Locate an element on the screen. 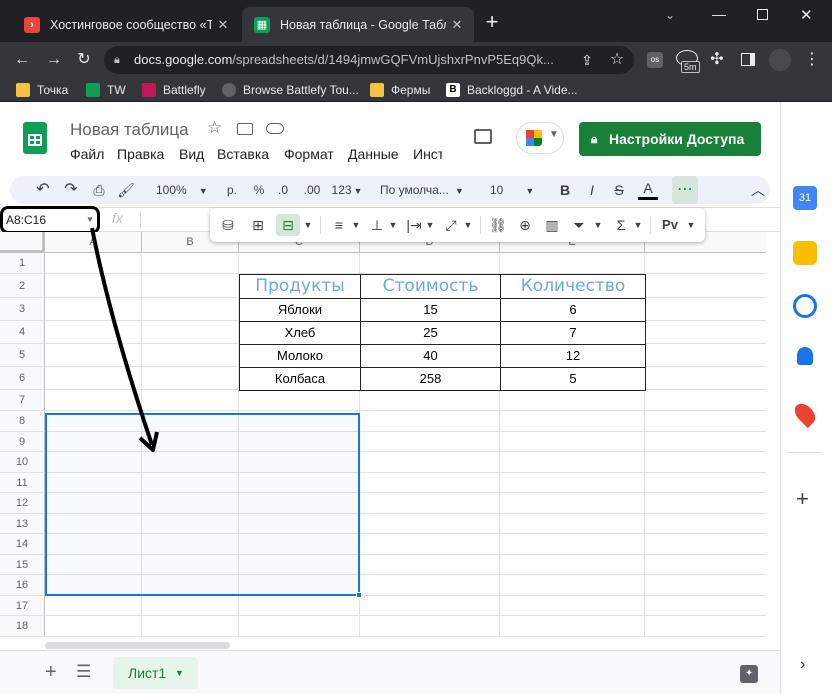 This screenshot has height=694, width=832. annotation-arrow is located at coordinates (124, 339).